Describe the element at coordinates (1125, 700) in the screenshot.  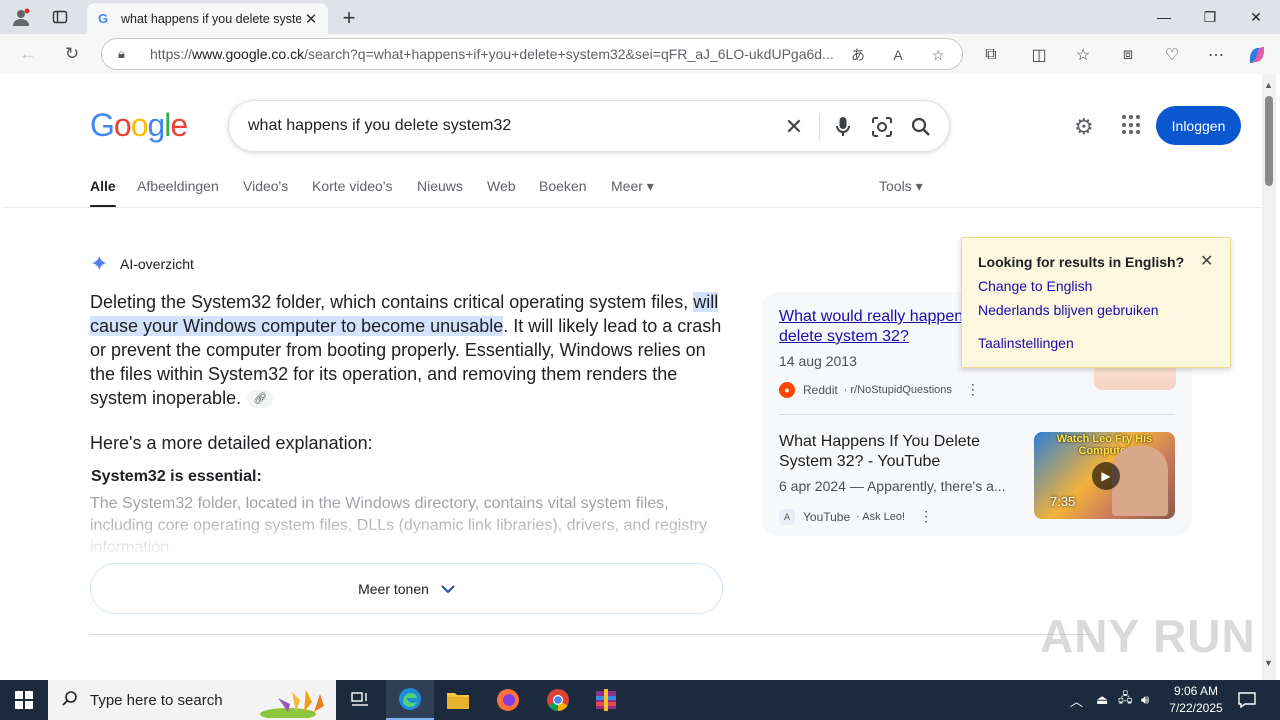
I see `network-icon: 🖧︎` at that location.